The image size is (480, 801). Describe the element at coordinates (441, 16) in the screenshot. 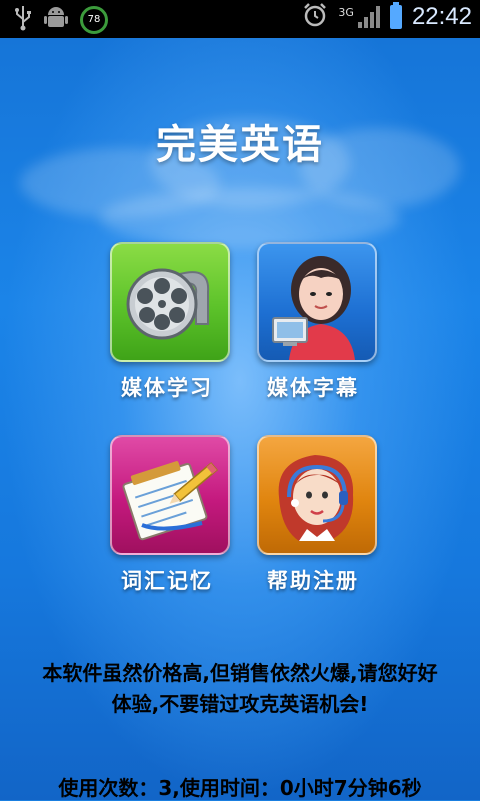

I see `status-time: 22:42` at that location.